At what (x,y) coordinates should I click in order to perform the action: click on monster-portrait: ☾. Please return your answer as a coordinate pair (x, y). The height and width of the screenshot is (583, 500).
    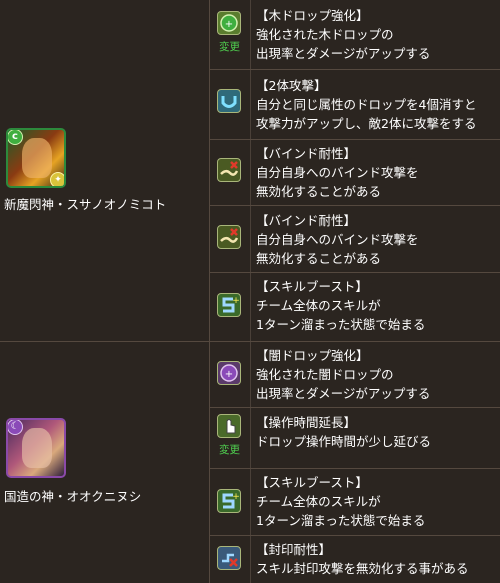
    Looking at the image, I should click on (36, 448).